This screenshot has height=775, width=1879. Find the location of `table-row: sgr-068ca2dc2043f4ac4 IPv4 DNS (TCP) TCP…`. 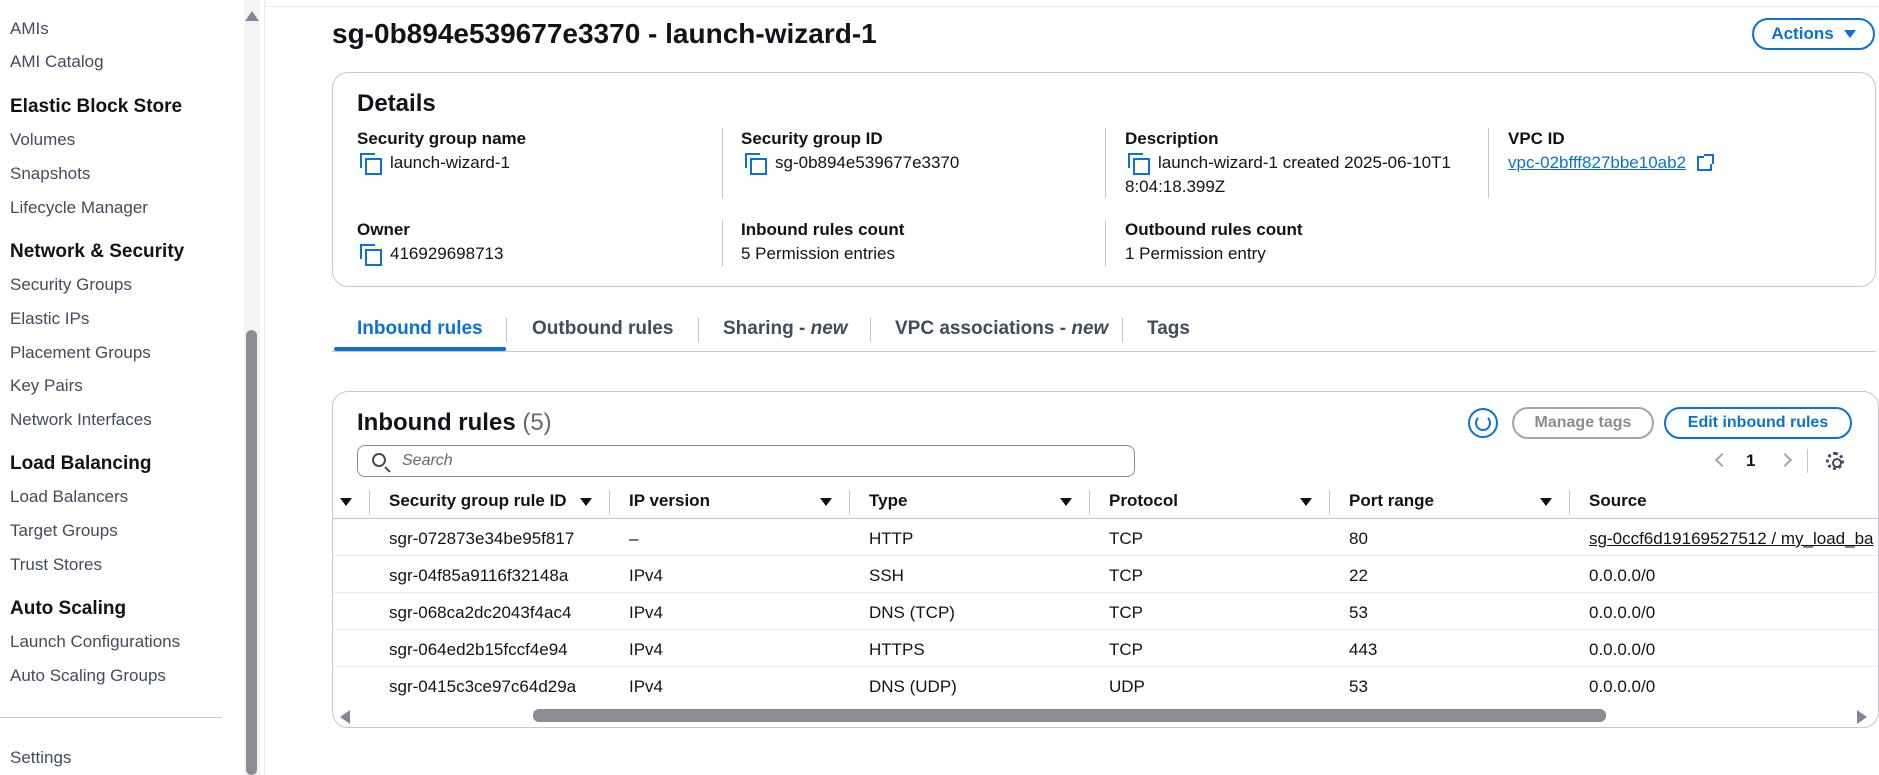

table-row: sgr-068ca2dc2043f4ac4 IPv4 DNS (TCP) TCP… is located at coordinates (1105, 611).